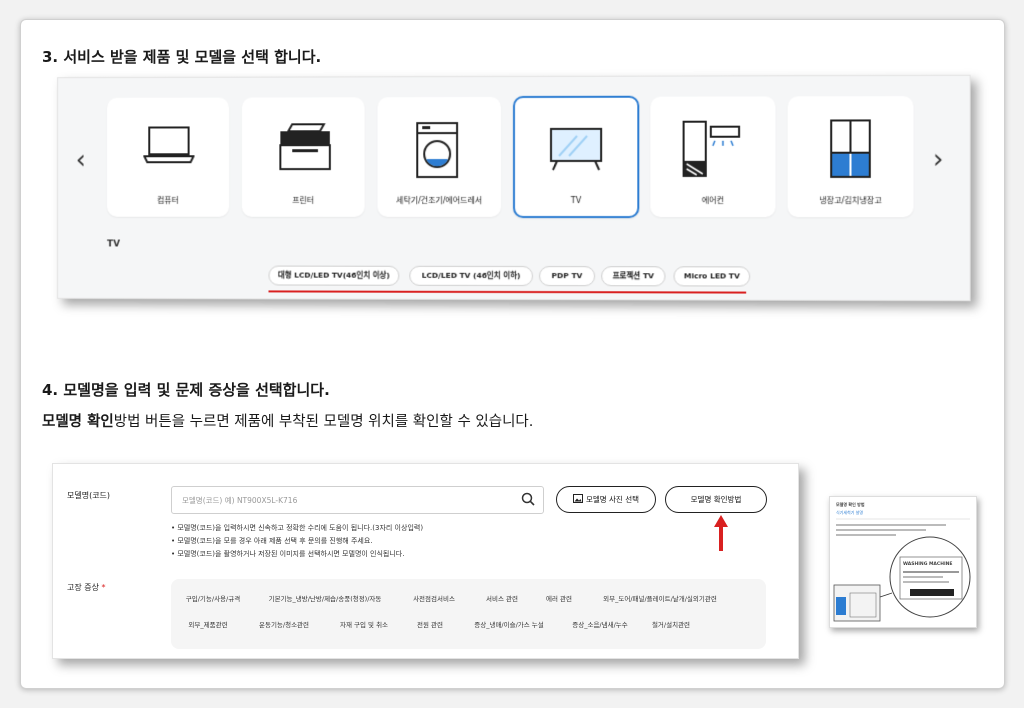 The height and width of the screenshot is (708, 1024). Describe the element at coordinates (83, 587) in the screenshot. I see `symptom-label-text: 고장 증상` at that location.